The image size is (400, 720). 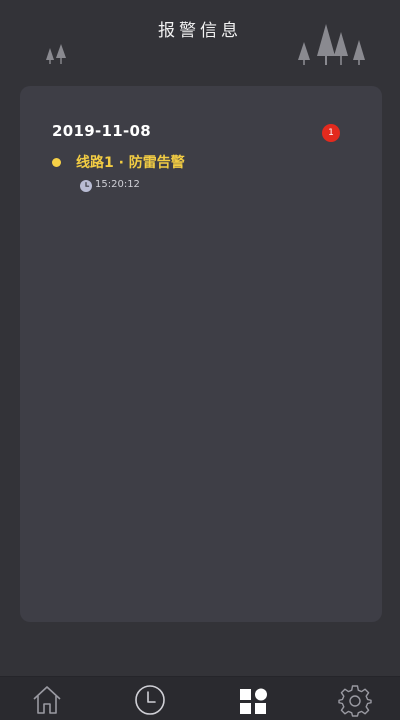 What do you see at coordinates (56, 162) in the screenshot?
I see `status-dot-icon` at bounding box center [56, 162].